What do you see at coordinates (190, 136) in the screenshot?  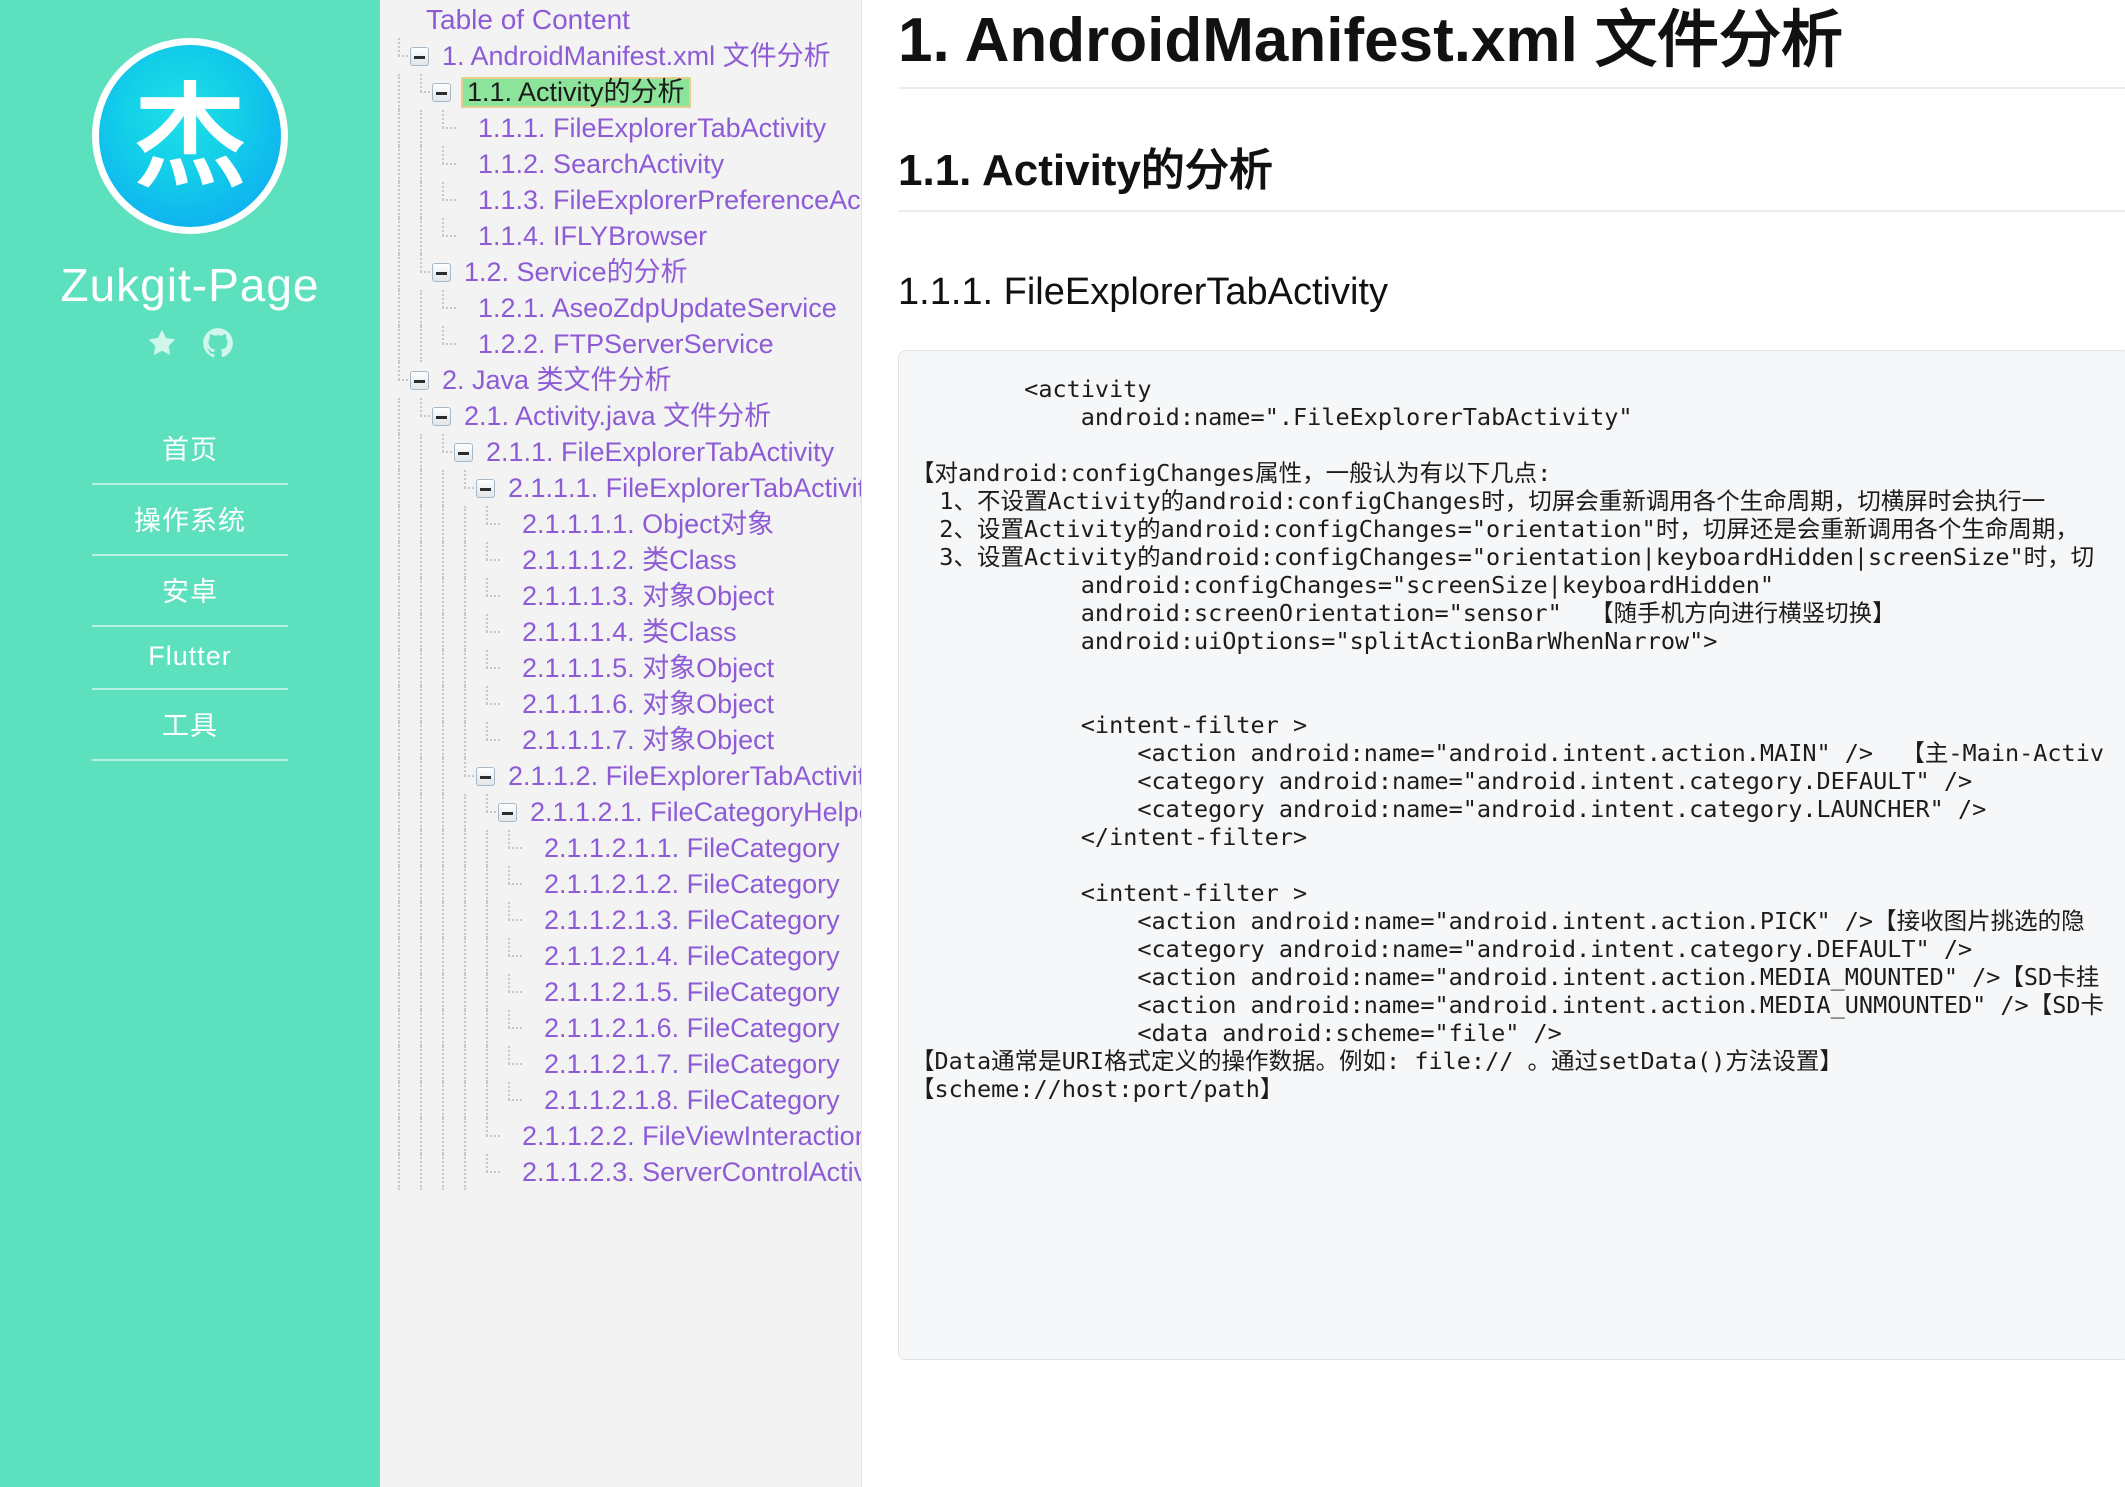 I see `site-logo: 杰` at bounding box center [190, 136].